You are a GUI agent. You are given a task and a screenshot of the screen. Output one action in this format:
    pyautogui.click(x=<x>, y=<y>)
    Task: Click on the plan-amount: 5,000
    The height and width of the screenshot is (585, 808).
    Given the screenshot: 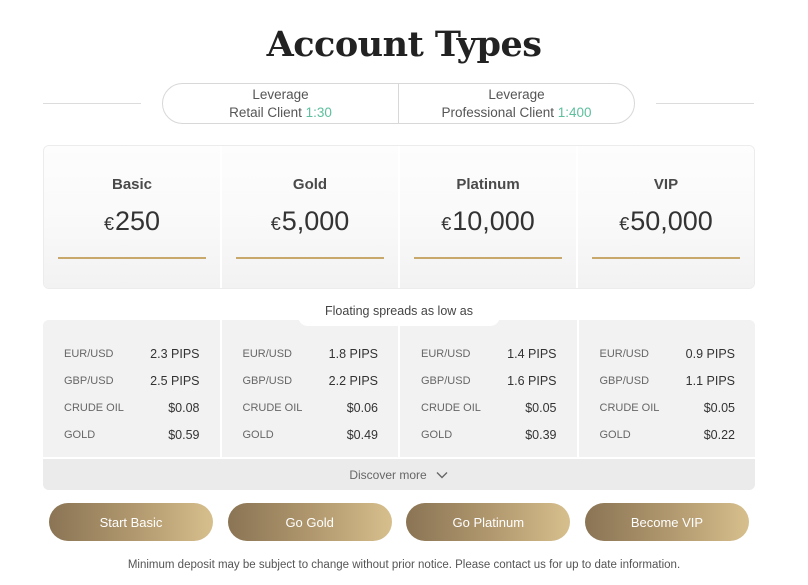 What is the action you would take?
    pyautogui.click(x=315, y=221)
    